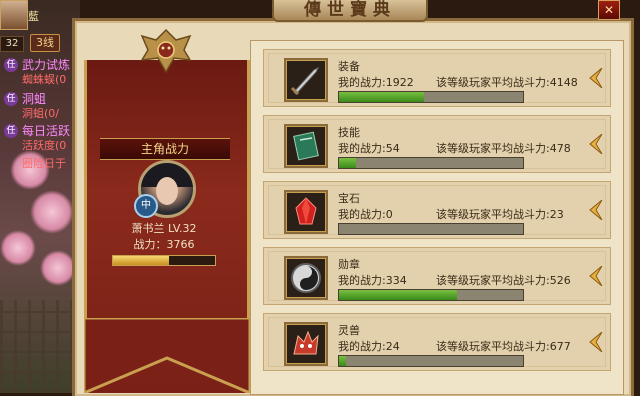 This screenshot has height=396, width=640. What do you see at coordinates (306, 212) in the screenshot?
I see `gem-icon` at bounding box center [306, 212].